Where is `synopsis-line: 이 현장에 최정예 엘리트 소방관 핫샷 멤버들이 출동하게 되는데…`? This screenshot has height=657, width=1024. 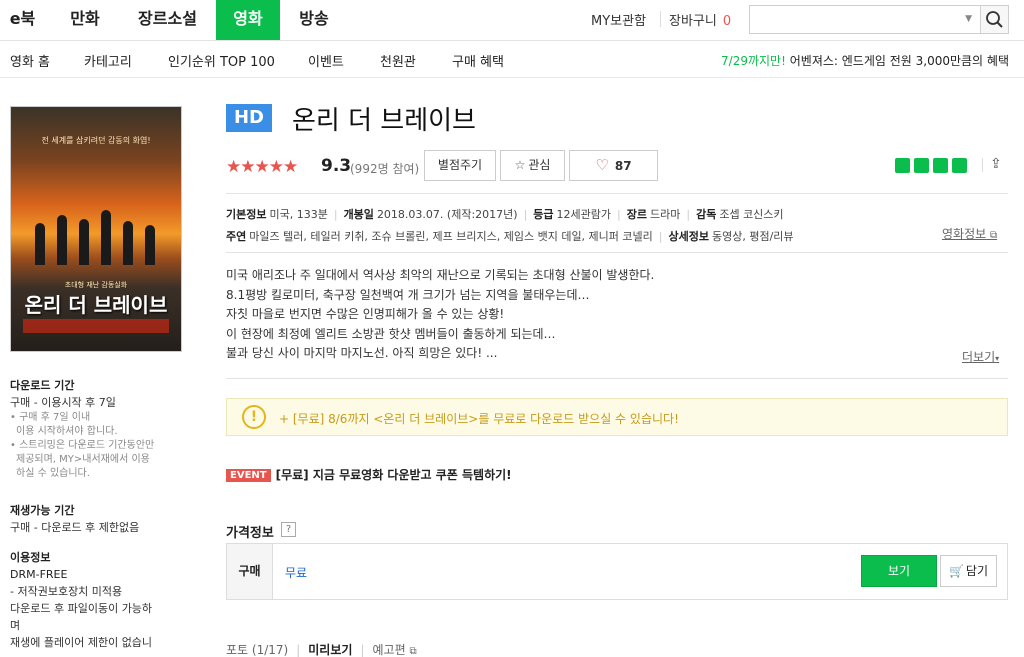
synopsis-line: 이 현장에 최정예 엘리트 소방관 핫샷 멤버들이 출동하게 되는데… is located at coordinates (391, 333).